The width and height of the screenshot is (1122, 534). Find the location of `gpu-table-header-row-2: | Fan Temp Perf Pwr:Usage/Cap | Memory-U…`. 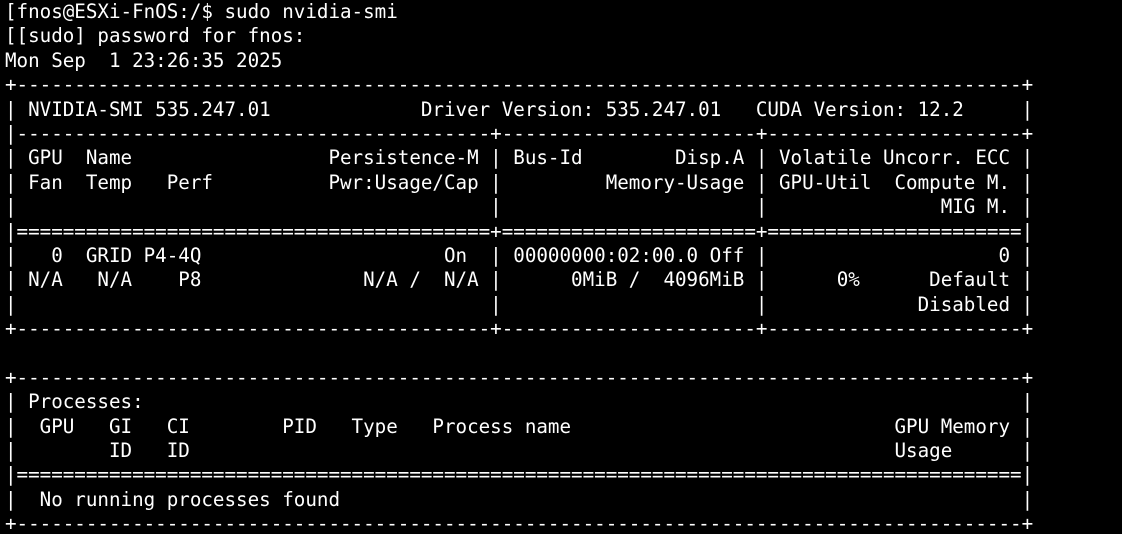

gpu-table-header-row-2: | Fan Temp Perf Pwr:Usage/Cap | Memory-U… is located at coordinates (519, 182).